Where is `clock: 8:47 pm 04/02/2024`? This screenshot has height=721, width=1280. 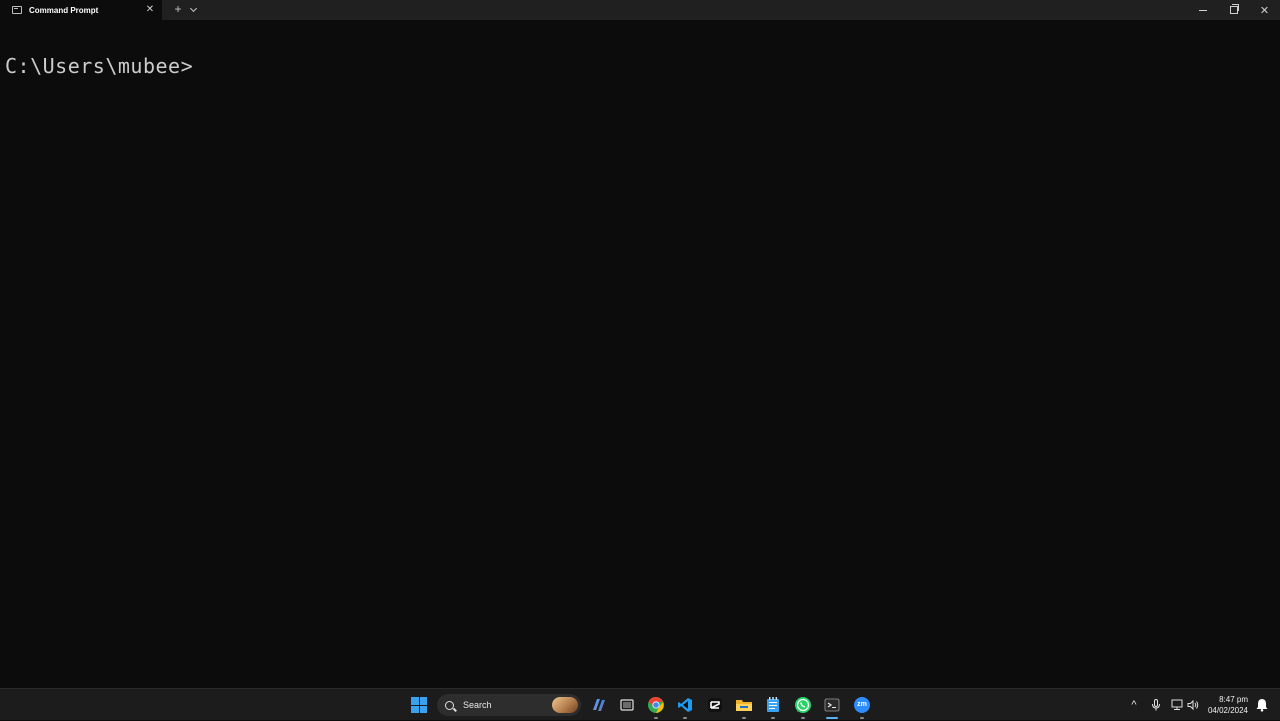
clock: 8:47 pm 04/02/2024 is located at coordinates (1228, 705).